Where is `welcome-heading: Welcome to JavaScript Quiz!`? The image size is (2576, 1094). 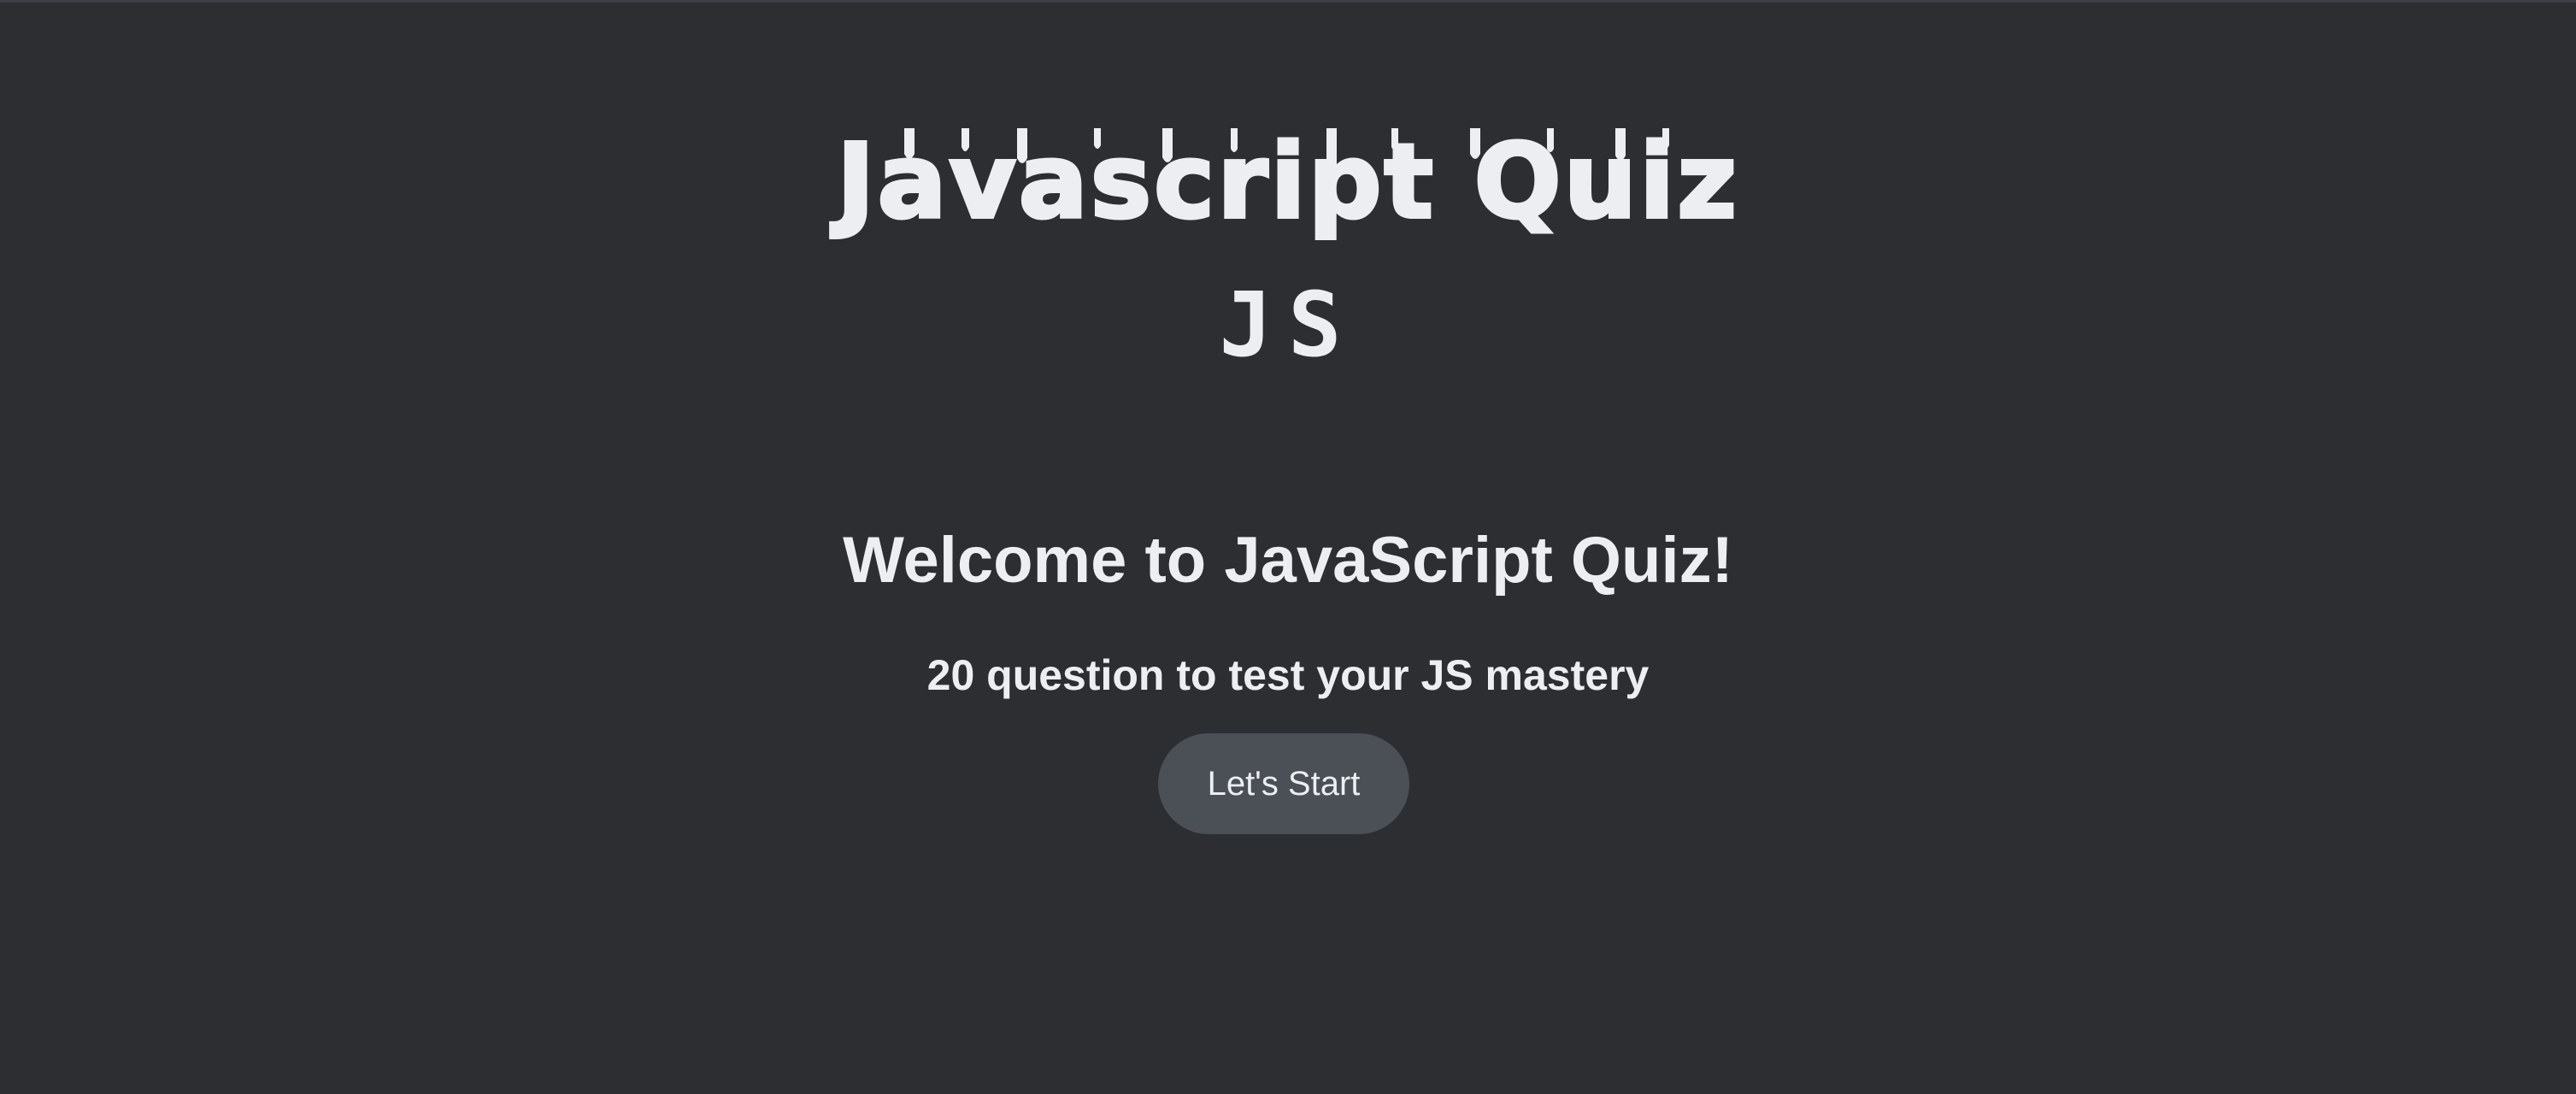
welcome-heading: Welcome to JavaScript Quiz! is located at coordinates (1288, 561).